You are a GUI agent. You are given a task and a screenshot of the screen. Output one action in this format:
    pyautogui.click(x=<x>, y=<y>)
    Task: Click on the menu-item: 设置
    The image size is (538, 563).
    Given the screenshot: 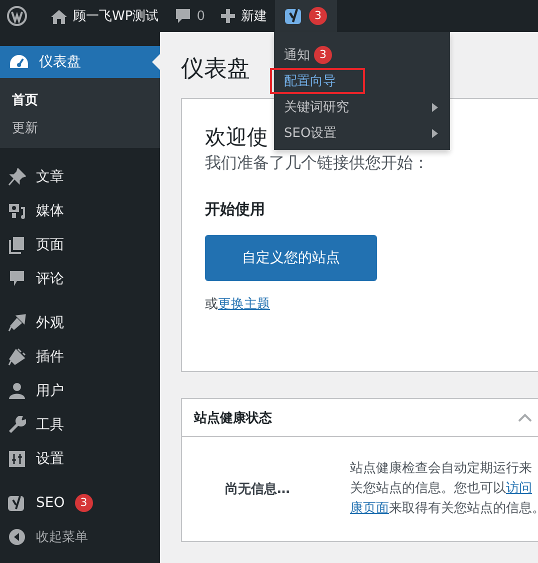 What is the action you would take?
    pyautogui.click(x=80, y=459)
    